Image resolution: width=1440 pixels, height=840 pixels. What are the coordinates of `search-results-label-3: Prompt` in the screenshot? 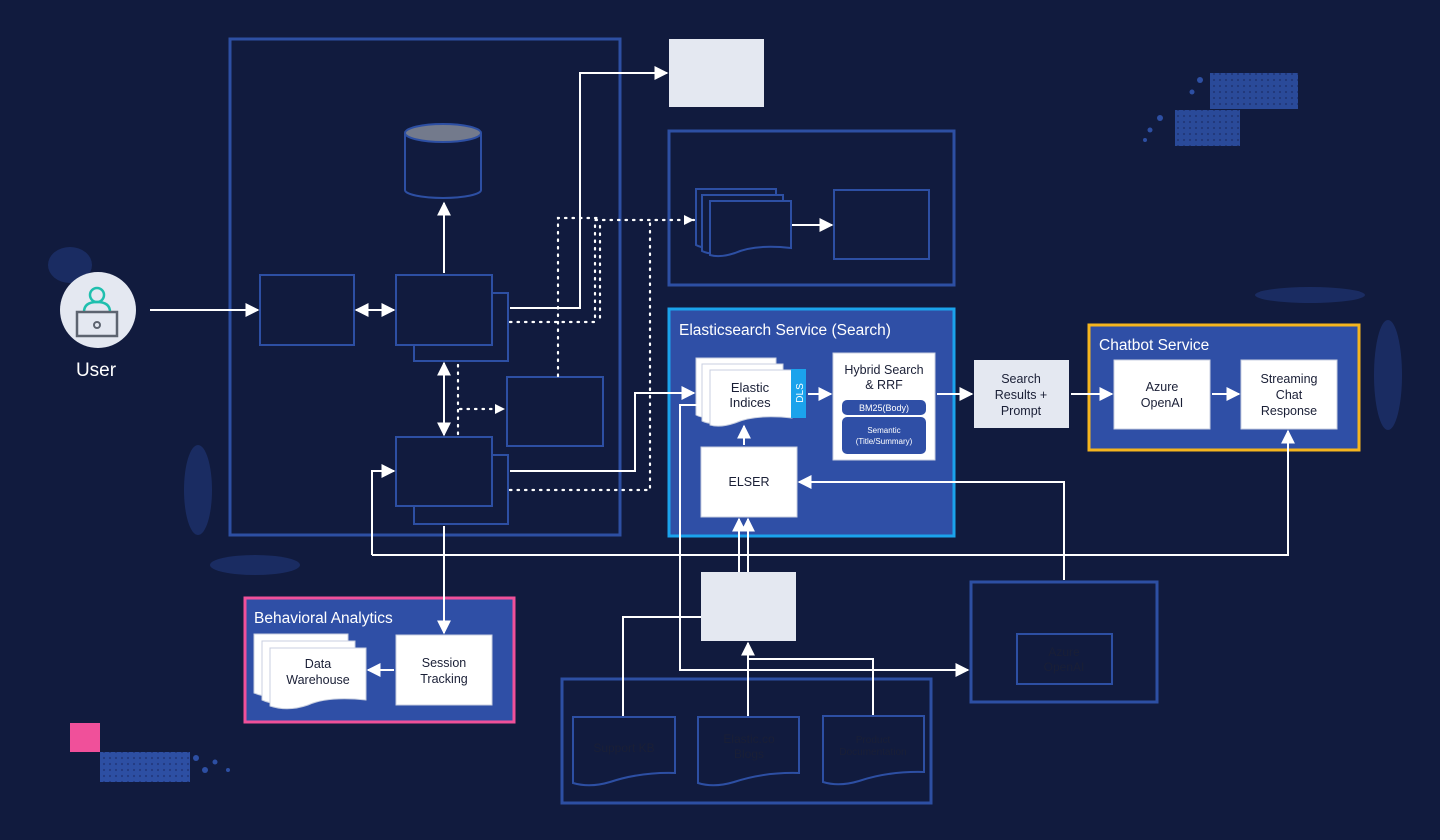 It's located at (1021, 411).